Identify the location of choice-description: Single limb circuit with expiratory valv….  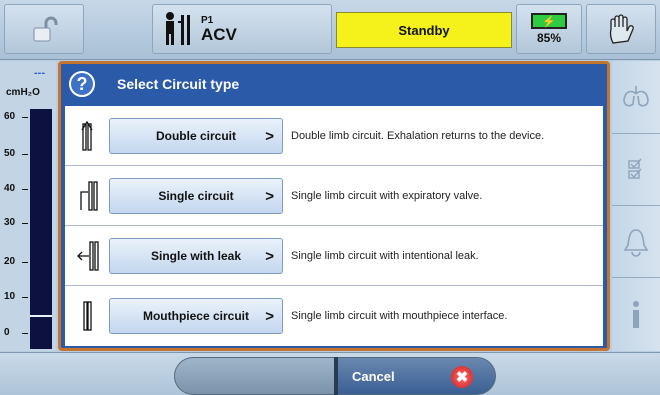
(387, 196).